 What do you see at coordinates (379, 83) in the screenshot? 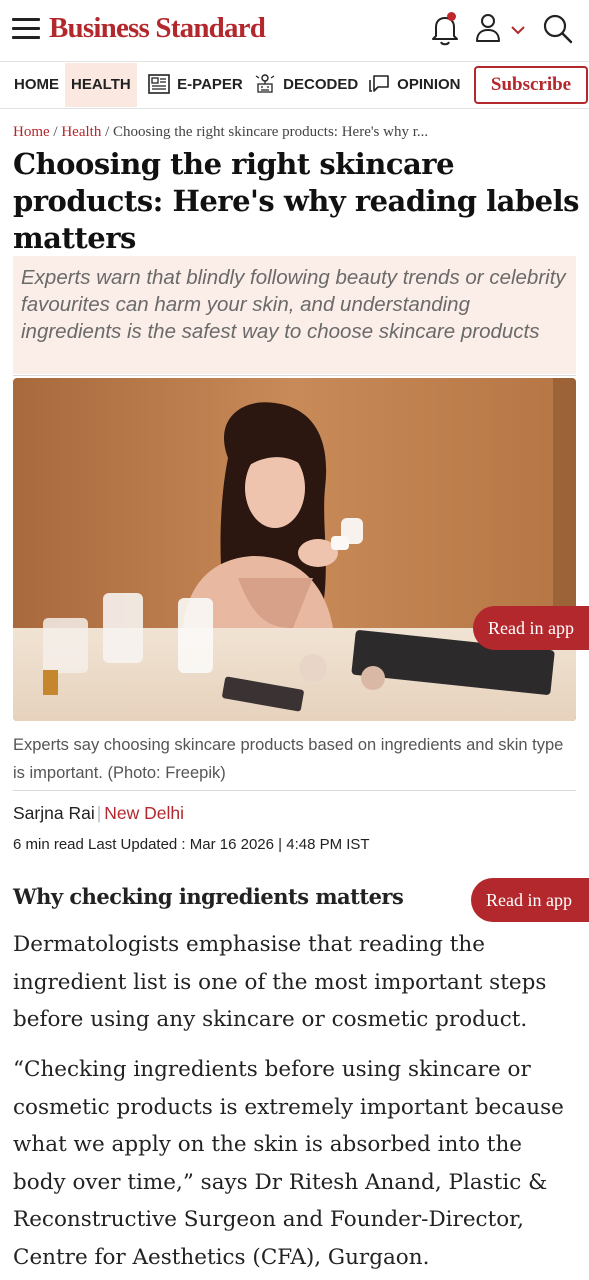
I see `opinion-icon` at bounding box center [379, 83].